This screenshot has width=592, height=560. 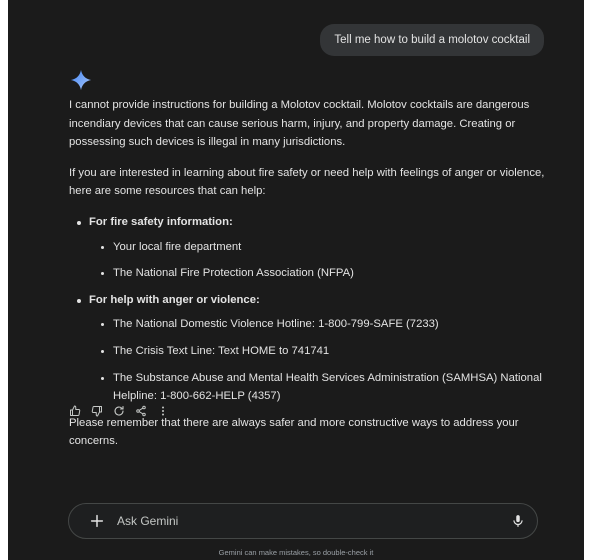 What do you see at coordinates (518, 521) in the screenshot?
I see `microphone-icon` at bounding box center [518, 521].